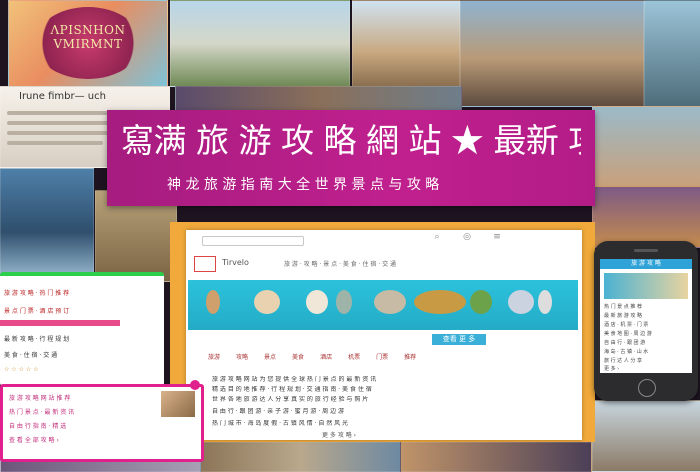 The width and height of the screenshot is (700, 472). Describe the element at coordinates (459, 339) in the screenshot. I see `more-button: 查看 更 多` at that location.